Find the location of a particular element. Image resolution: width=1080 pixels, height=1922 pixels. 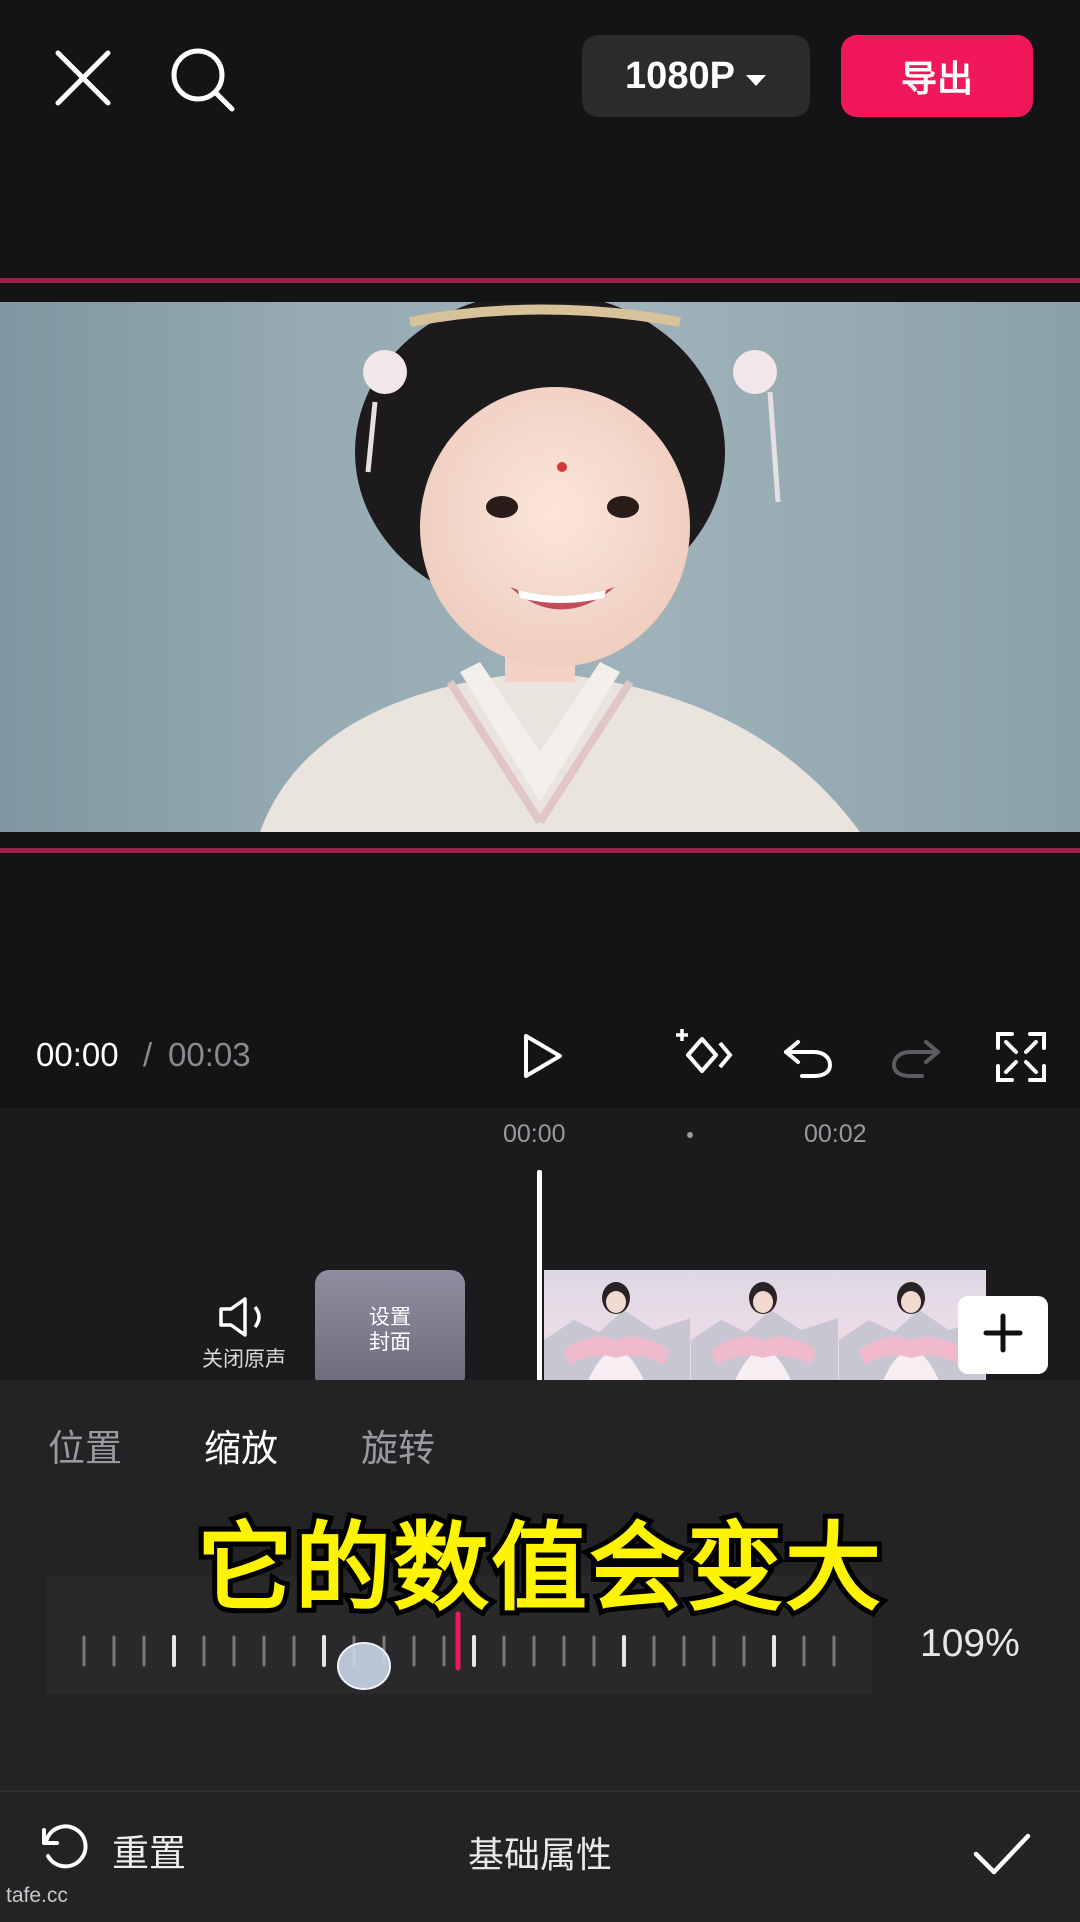

fullscreen-icon is located at coordinates (1021, 1057).